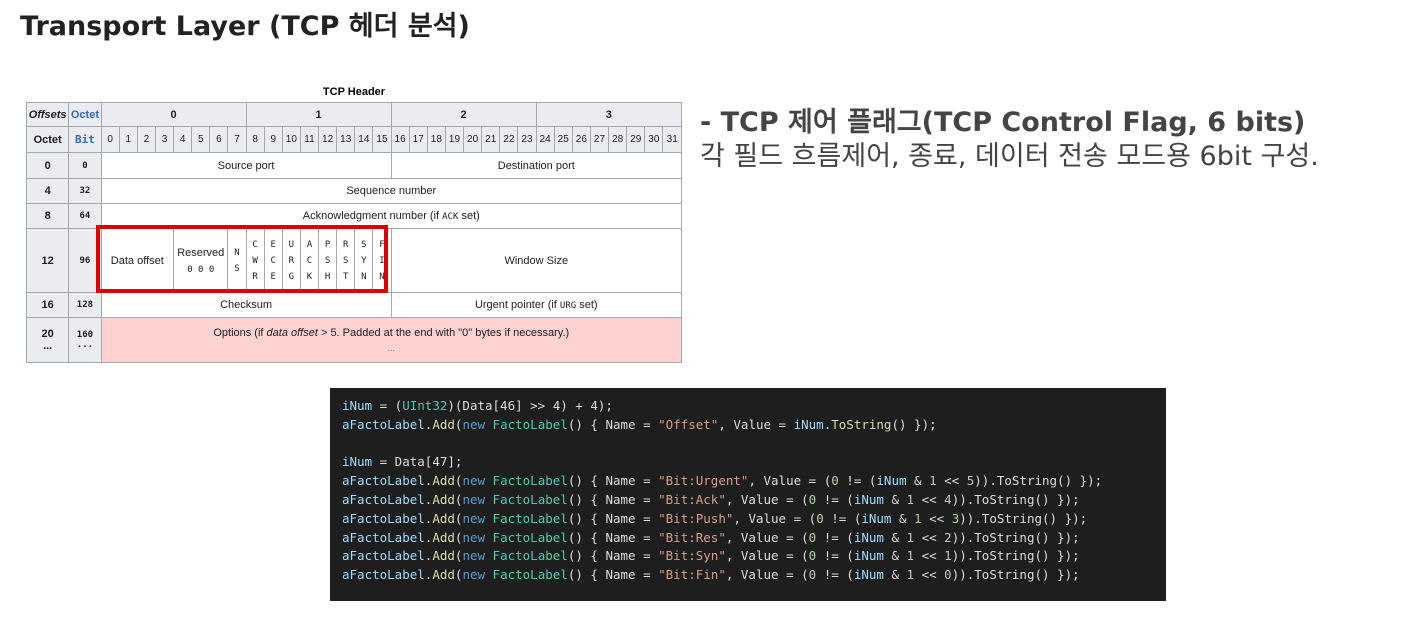  What do you see at coordinates (618, 139) in the screenshot?
I see `bit-number: 28` at bounding box center [618, 139].